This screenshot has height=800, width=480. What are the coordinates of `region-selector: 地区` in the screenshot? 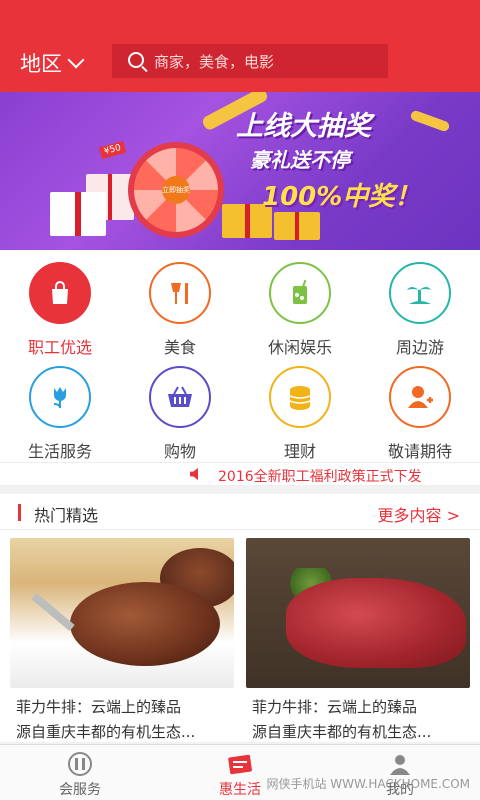 It's located at (52, 63).